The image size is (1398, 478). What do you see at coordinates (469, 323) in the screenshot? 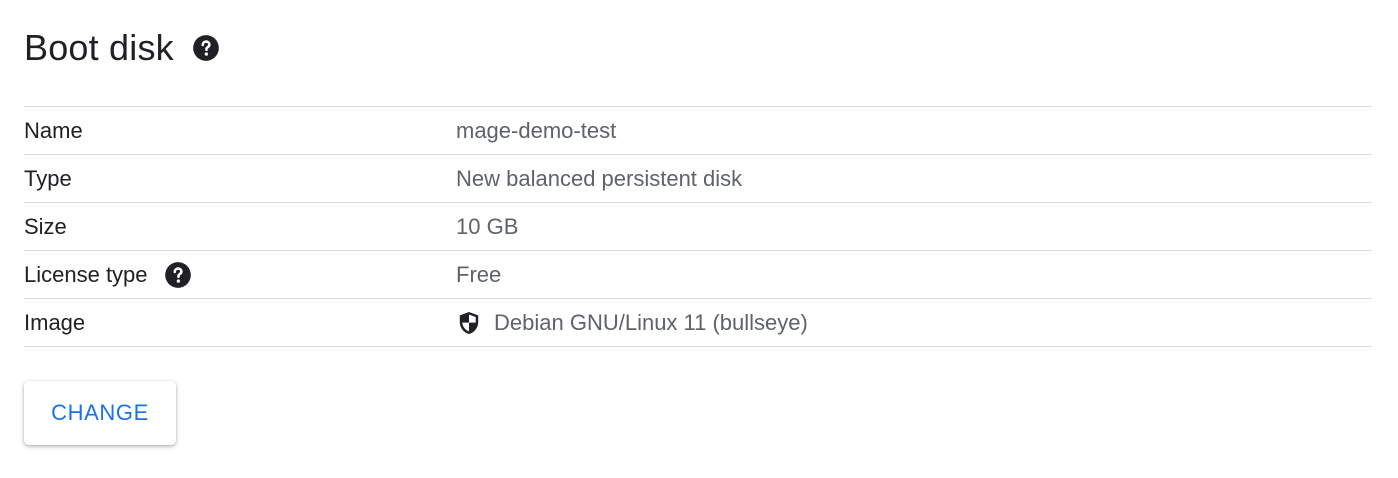
I see `shield-icon` at bounding box center [469, 323].